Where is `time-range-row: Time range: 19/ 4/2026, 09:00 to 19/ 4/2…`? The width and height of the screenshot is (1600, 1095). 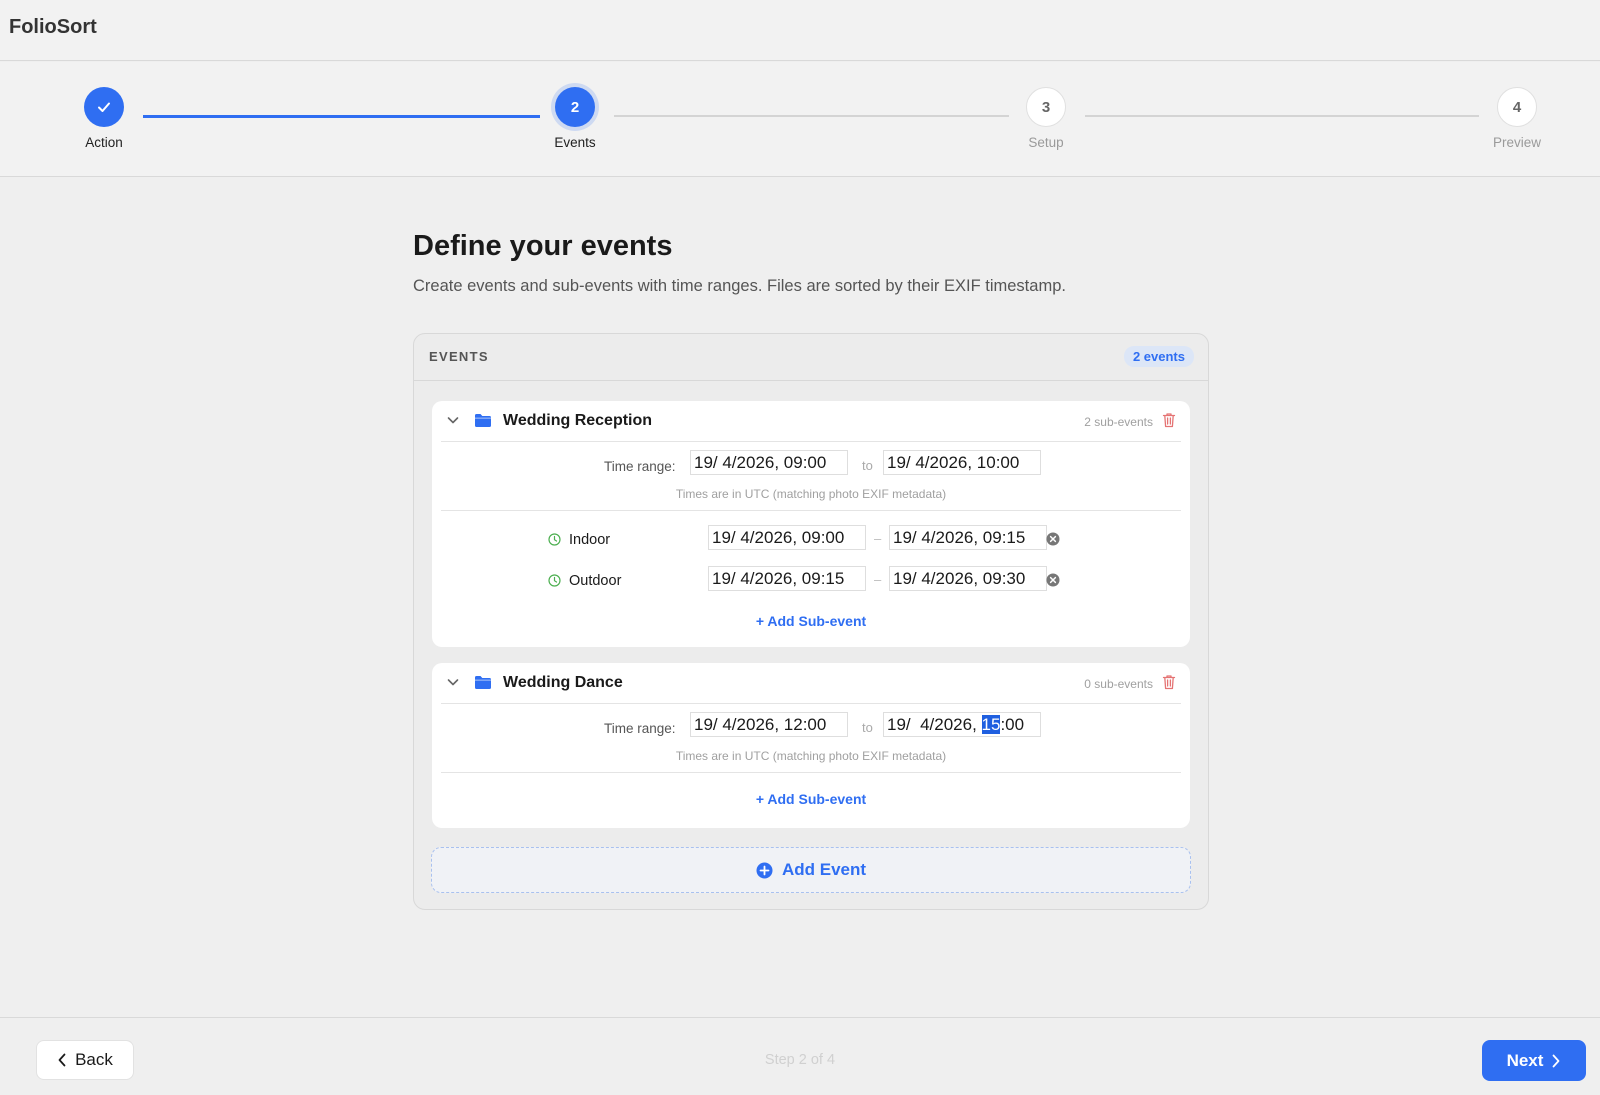 time-range-row: Time range: 19/ 4/2026, 09:00 to 19/ 4/2… is located at coordinates (811, 465).